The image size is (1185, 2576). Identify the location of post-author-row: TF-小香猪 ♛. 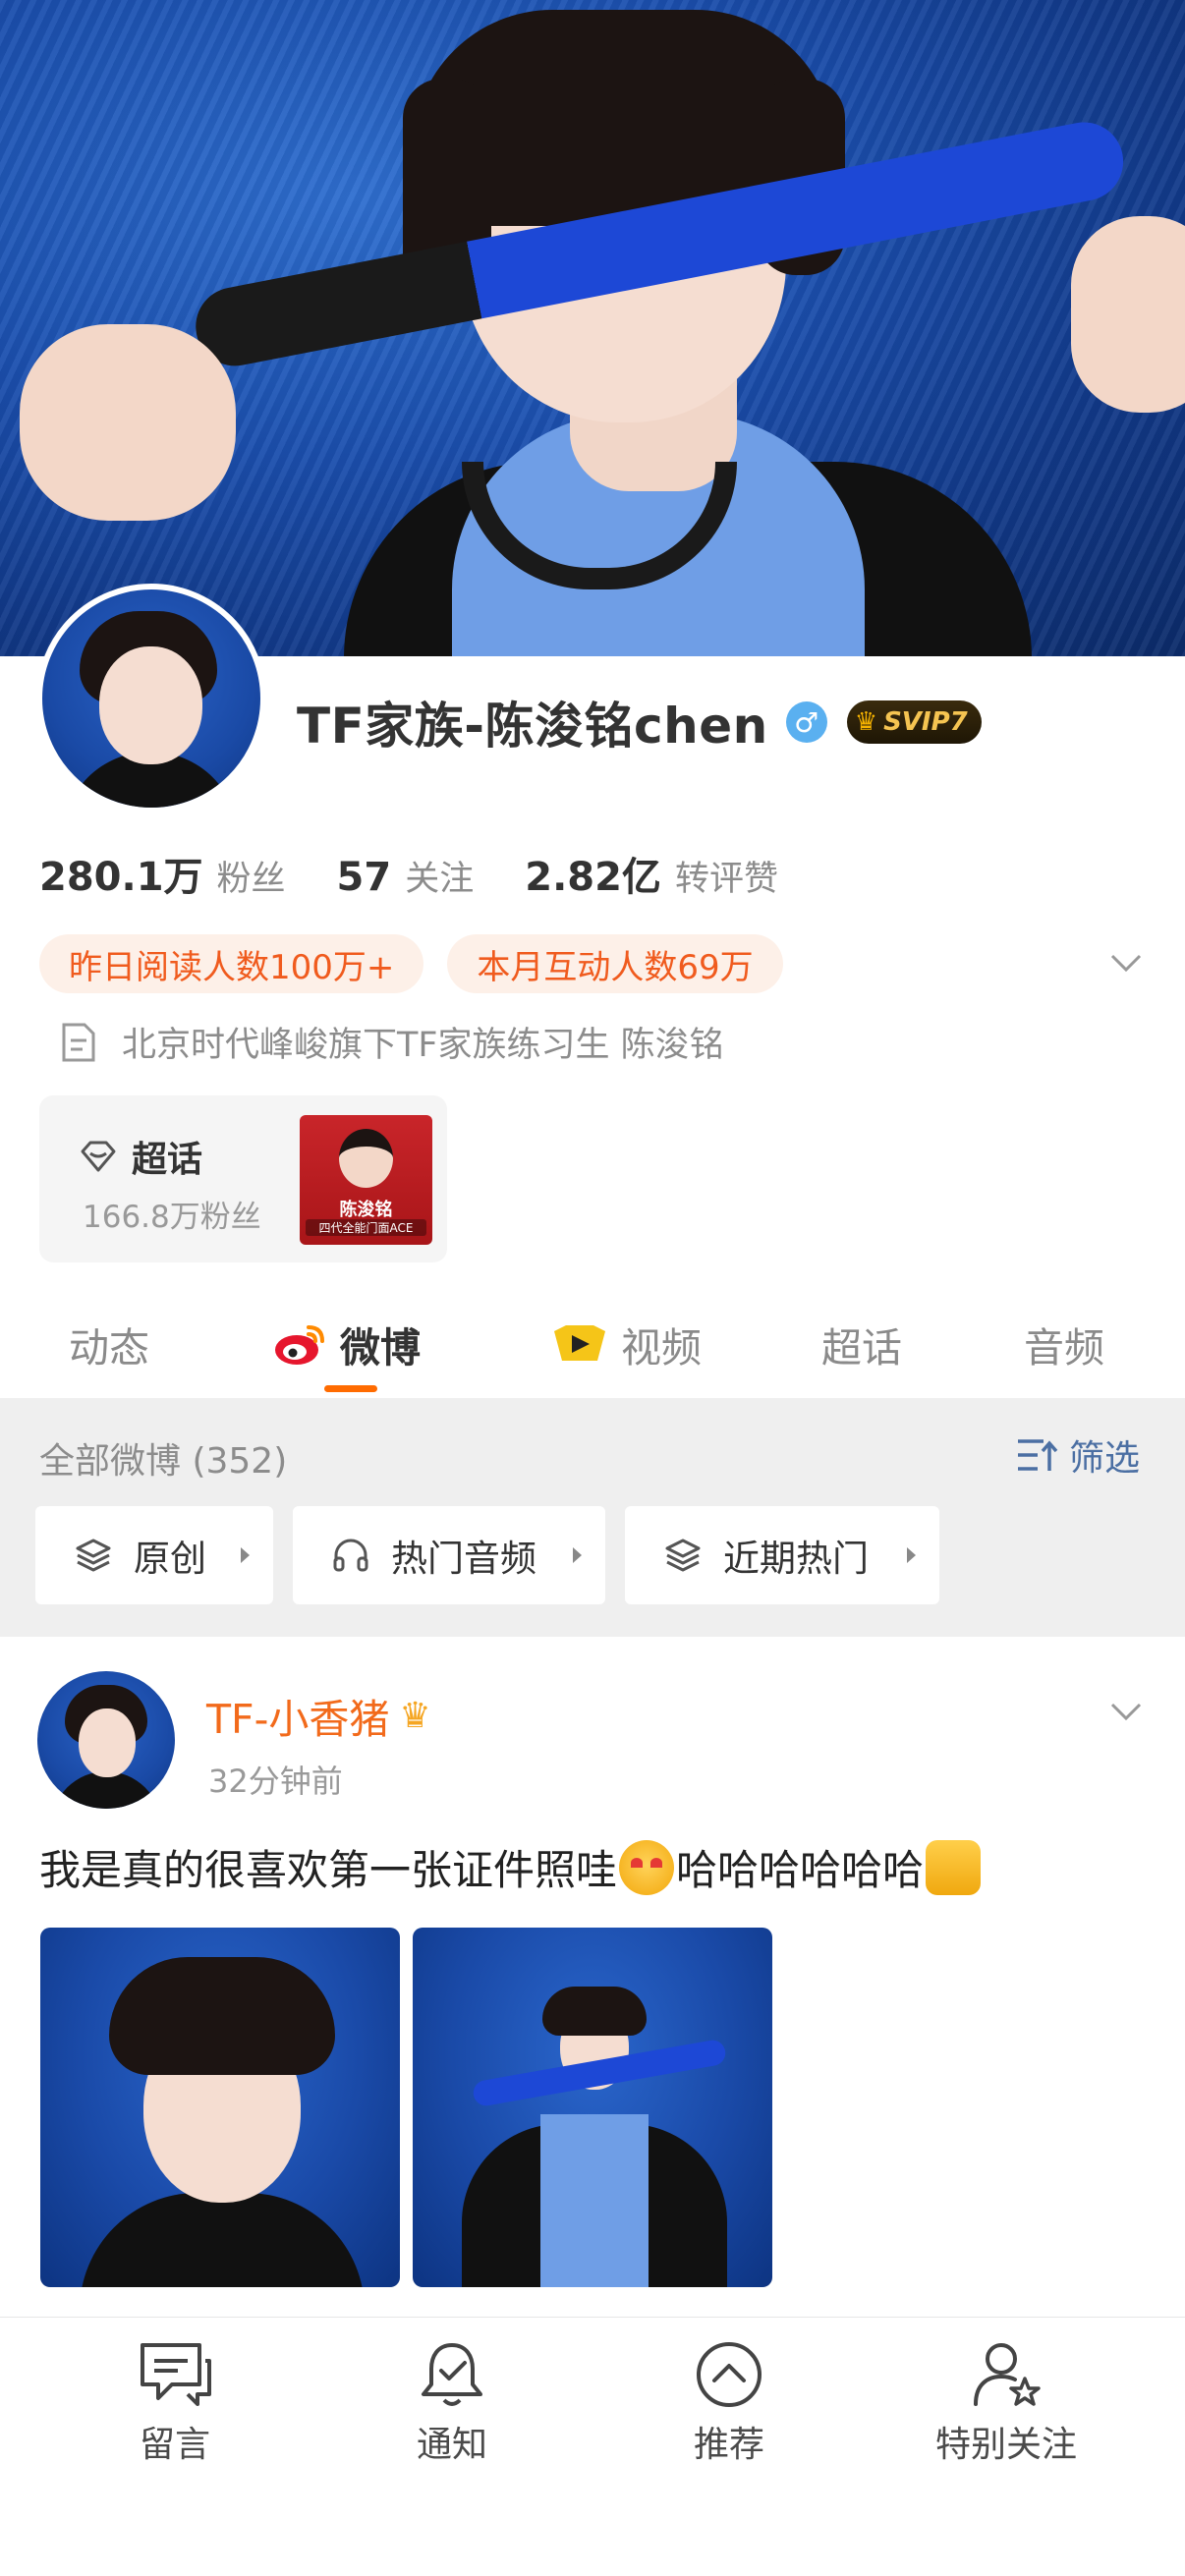
(319, 1715).